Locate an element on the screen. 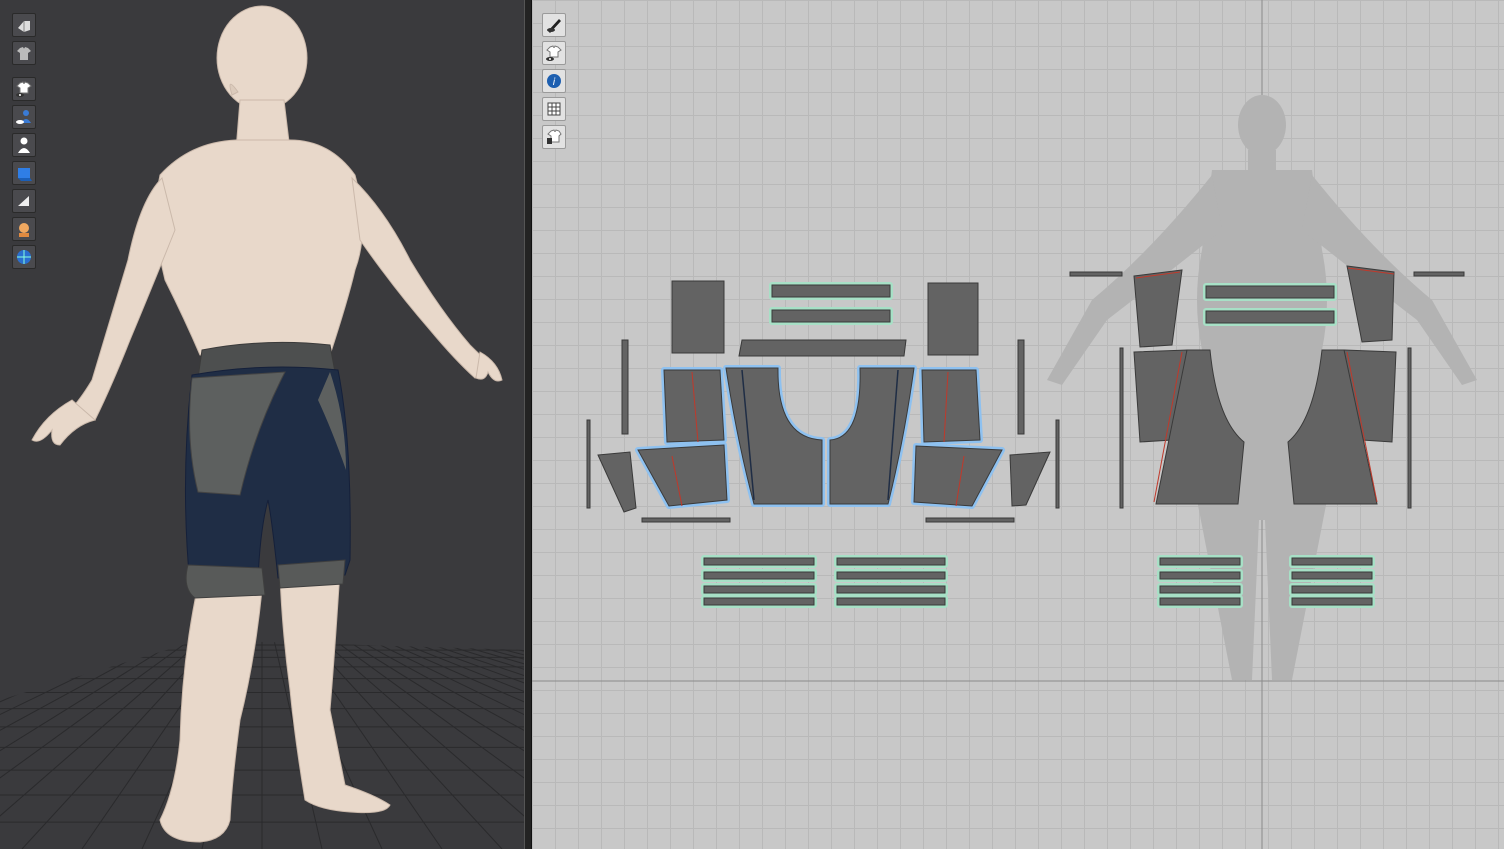 This screenshot has width=1504, height=849. pen-visibility-icon is located at coordinates (554, 26).